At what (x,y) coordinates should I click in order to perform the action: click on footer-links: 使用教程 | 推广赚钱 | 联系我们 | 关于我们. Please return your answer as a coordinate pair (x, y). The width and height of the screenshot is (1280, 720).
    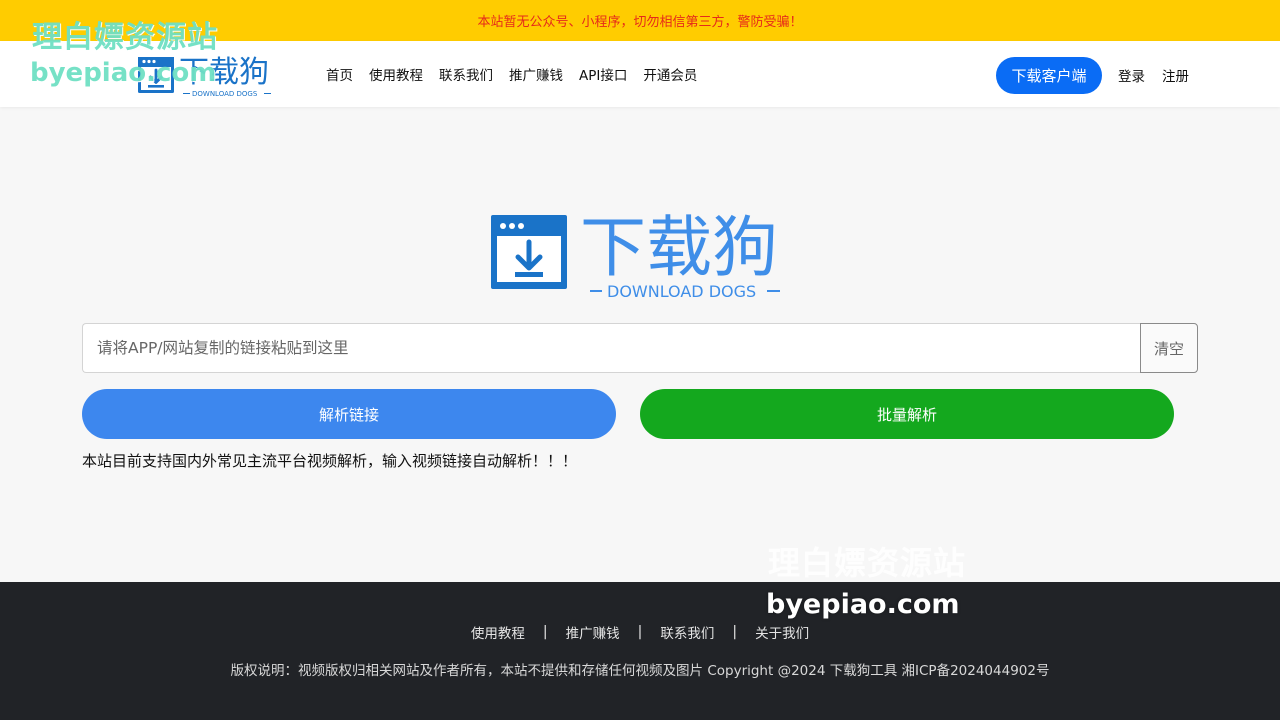
    Looking at the image, I should click on (640, 632).